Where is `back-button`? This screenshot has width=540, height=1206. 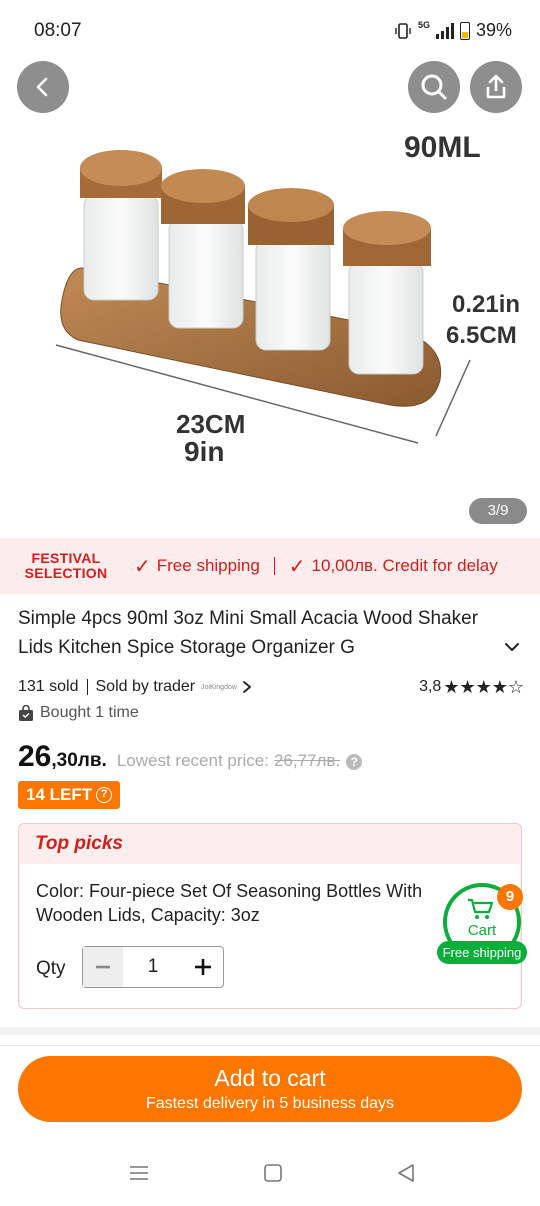 back-button is located at coordinates (43, 87).